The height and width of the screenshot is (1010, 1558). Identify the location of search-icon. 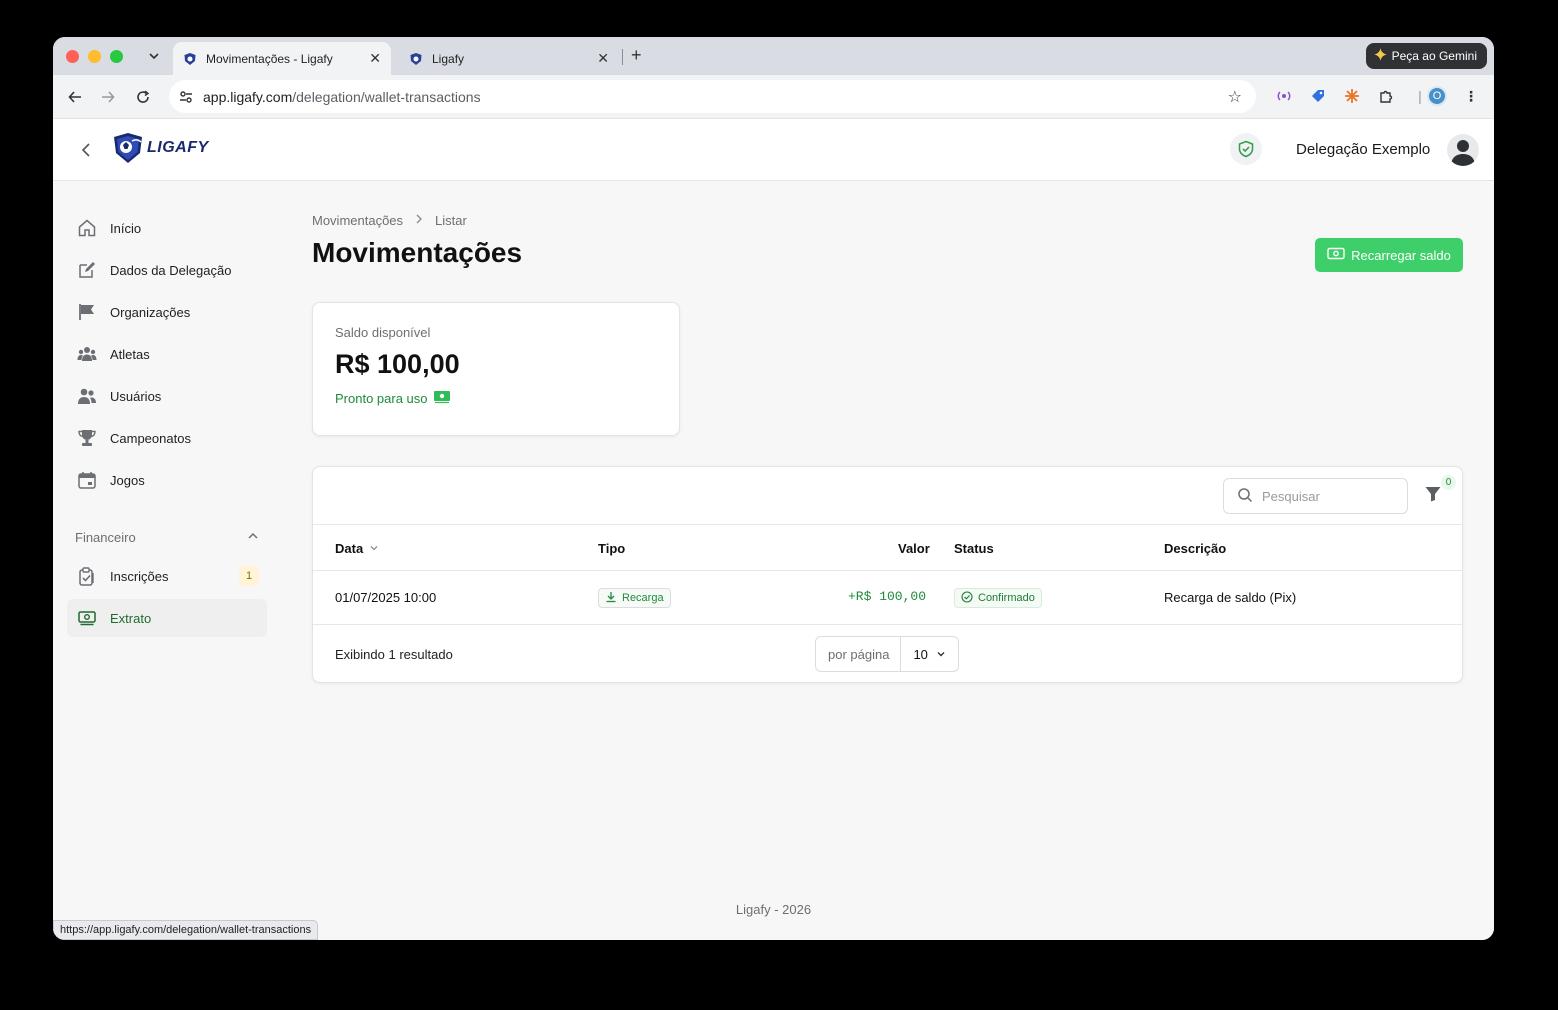
(1245, 496).